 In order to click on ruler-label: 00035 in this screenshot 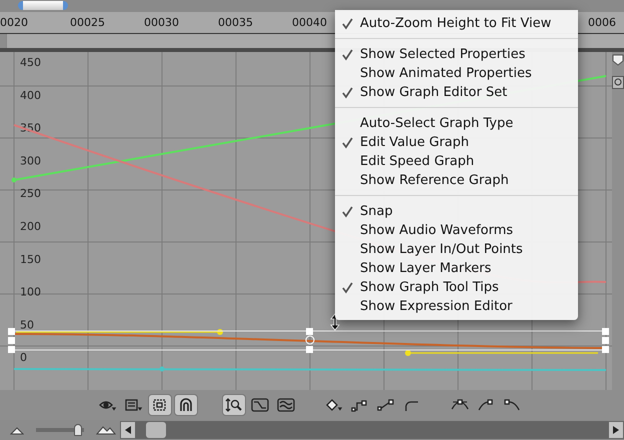, I will do `click(235, 22)`.